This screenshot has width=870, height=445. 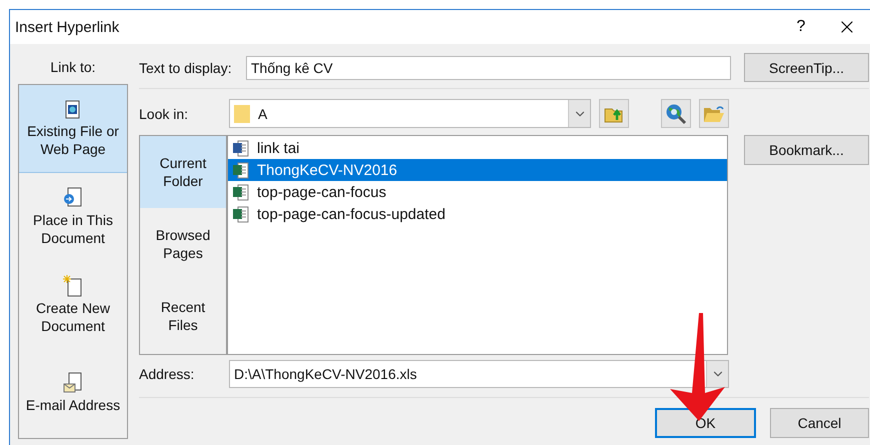 I want to click on up-folder-button, so click(x=614, y=113).